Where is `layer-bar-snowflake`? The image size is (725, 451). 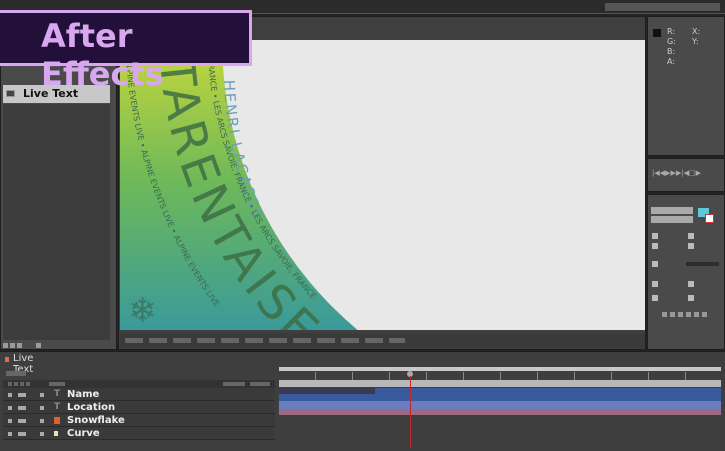 layer-bar-snowflake is located at coordinates (500, 412).